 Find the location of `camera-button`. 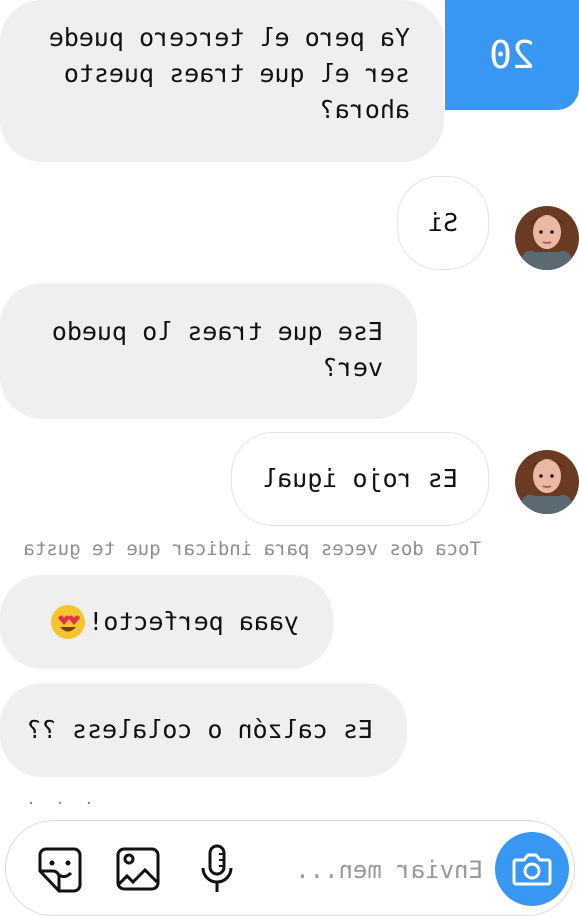

camera-button is located at coordinates (532, 869).